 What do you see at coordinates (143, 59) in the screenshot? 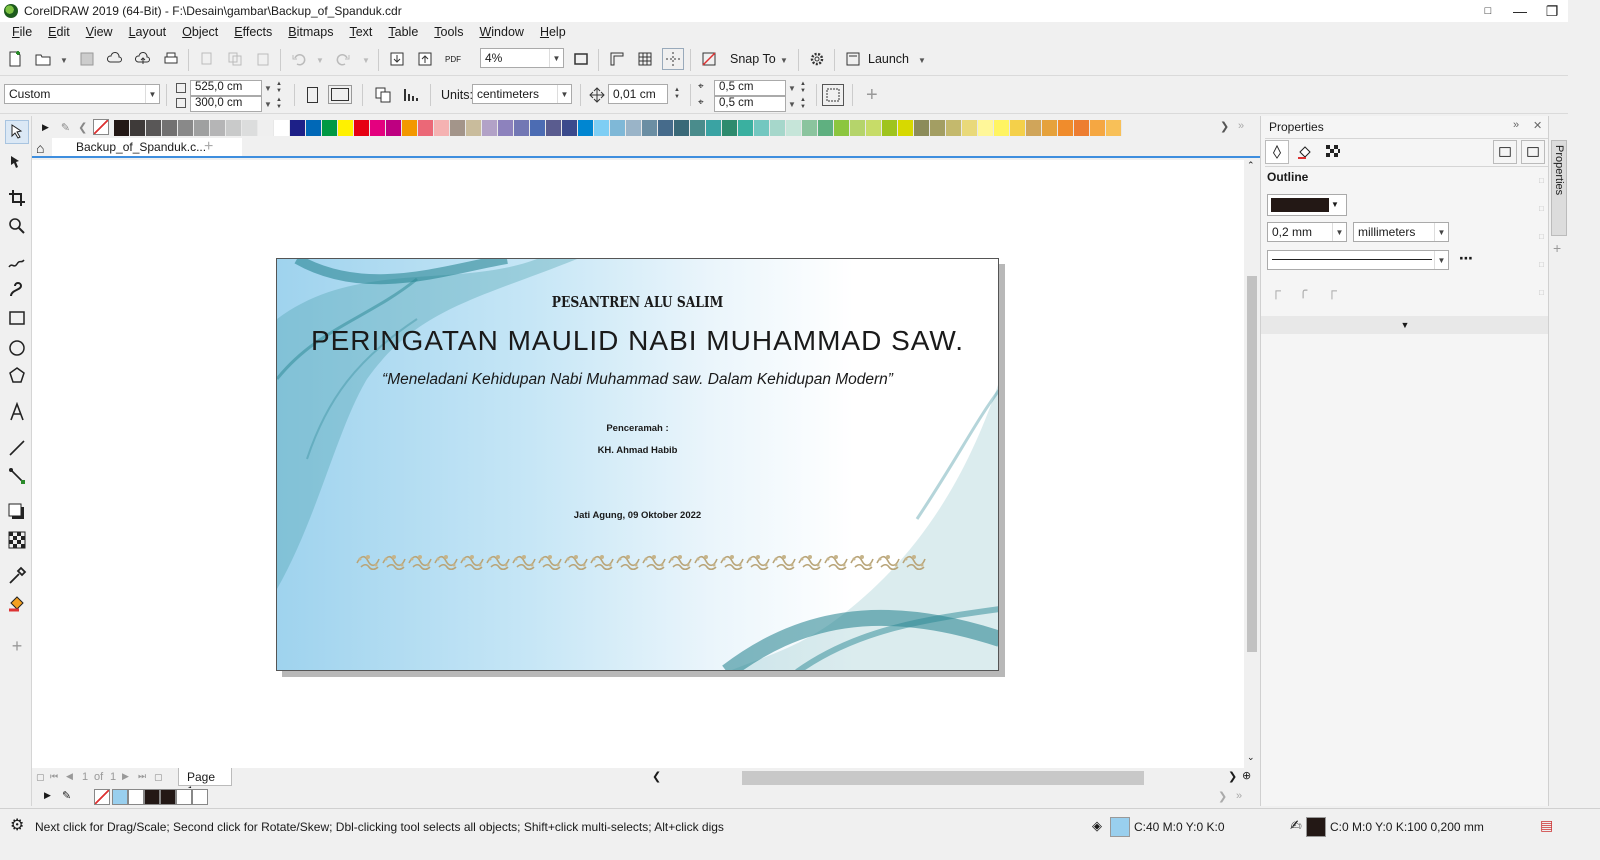
I see `cloud-upload-icon` at bounding box center [143, 59].